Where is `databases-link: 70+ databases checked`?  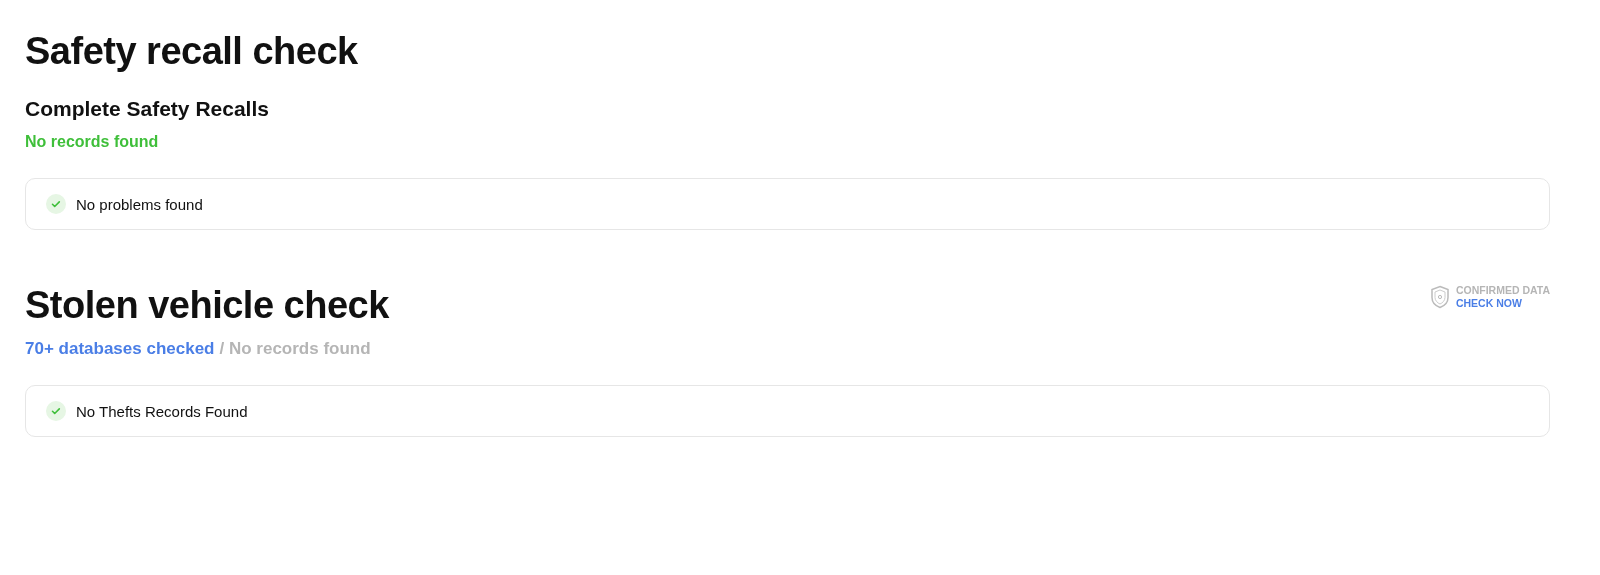
databases-link: 70+ databases checked is located at coordinates (120, 349).